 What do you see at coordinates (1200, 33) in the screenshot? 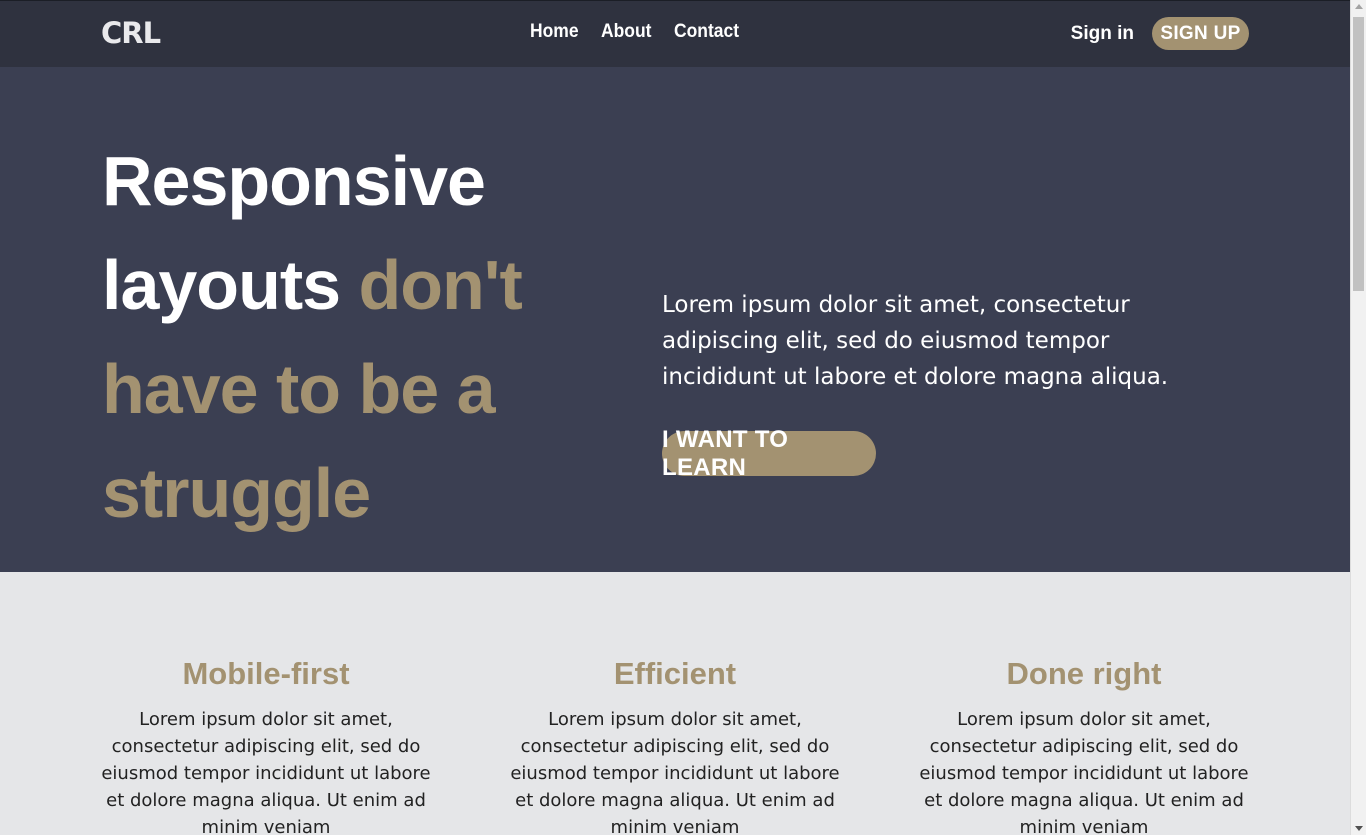
I see `sign-up-button: SIGN UP` at bounding box center [1200, 33].